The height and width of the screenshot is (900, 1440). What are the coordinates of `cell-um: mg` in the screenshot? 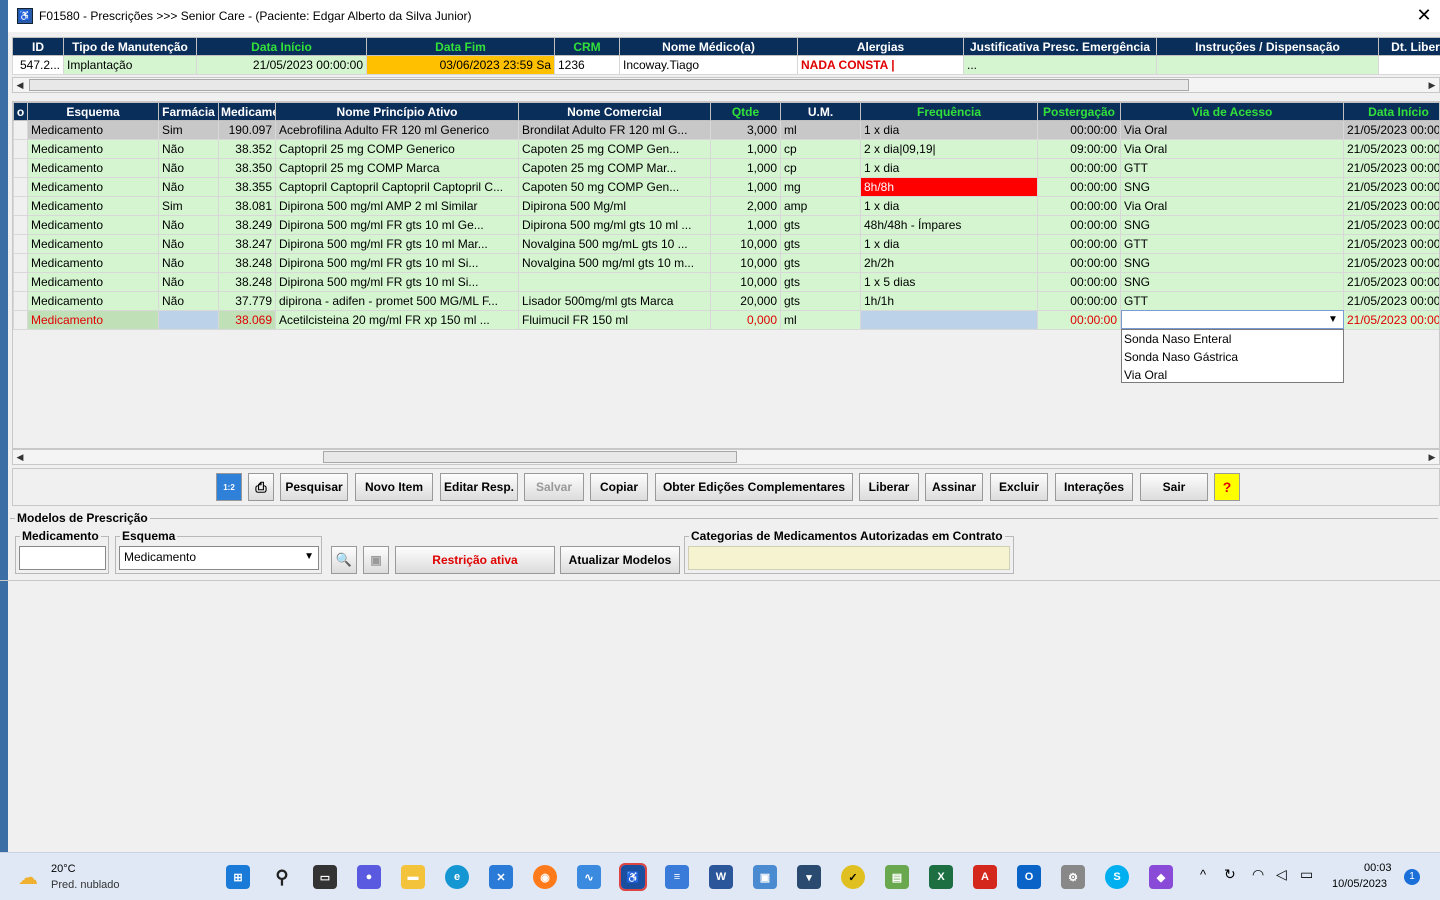 It's located at (820, 187).